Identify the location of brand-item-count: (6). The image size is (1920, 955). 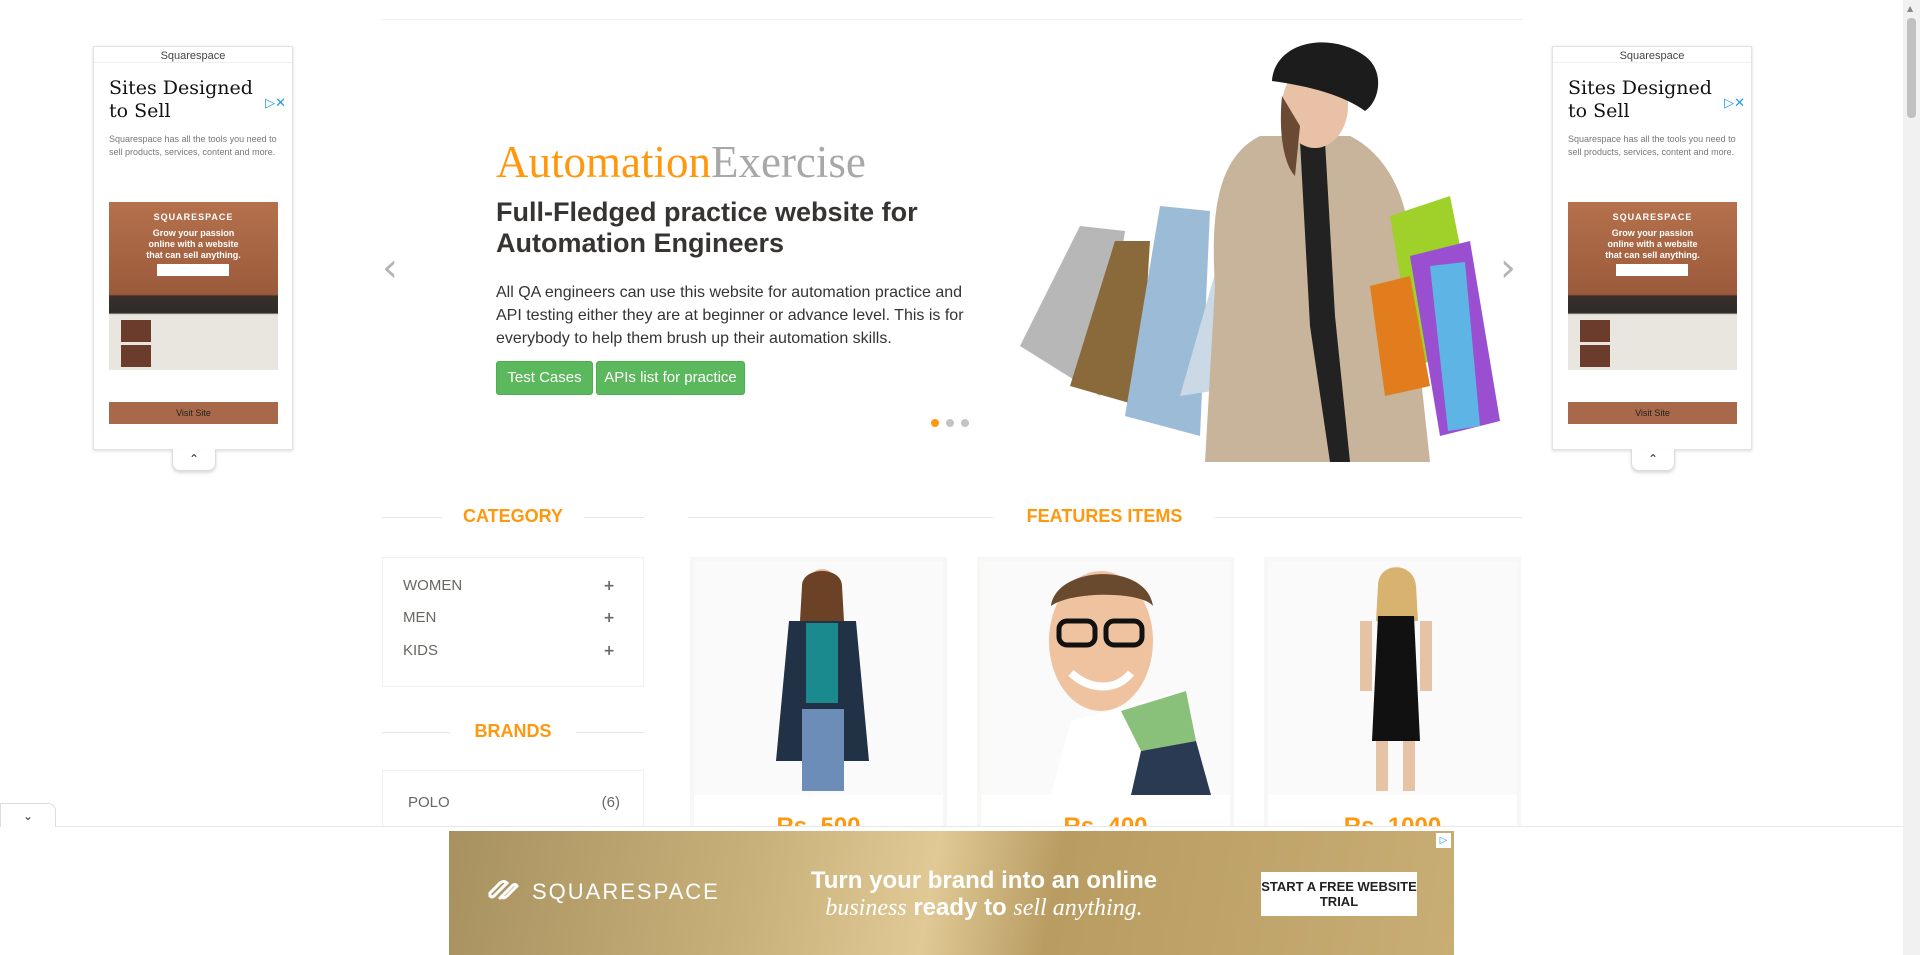
(610, 802).